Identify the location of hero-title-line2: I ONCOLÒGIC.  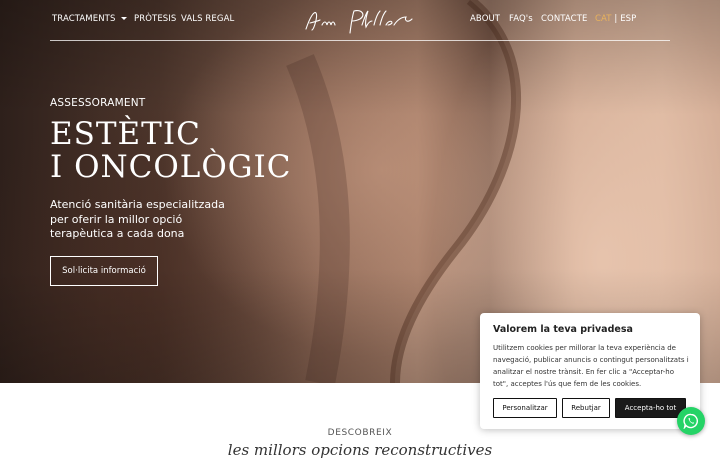
(171, 167).